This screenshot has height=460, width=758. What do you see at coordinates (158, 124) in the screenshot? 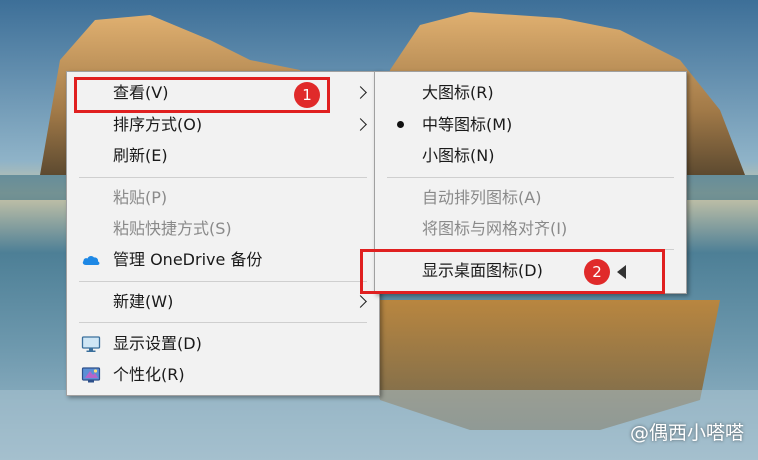
I see `menu-item-label: 排序方式(O)` at bounding box center [158, 124].